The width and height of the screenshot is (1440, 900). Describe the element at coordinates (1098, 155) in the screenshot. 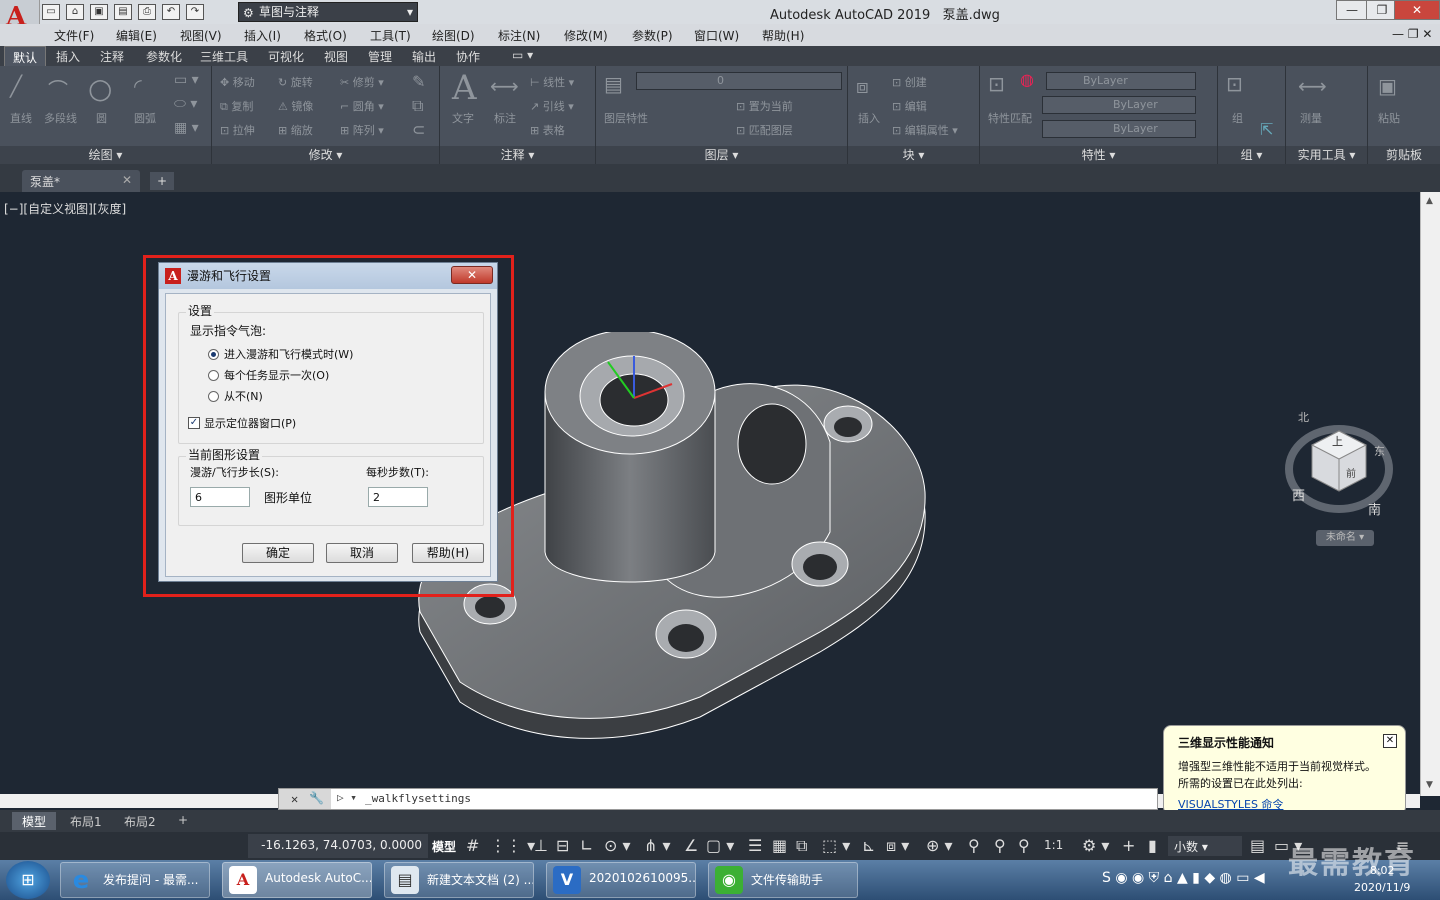

I see `panel-properties-title: 特性 ▾` at that location.